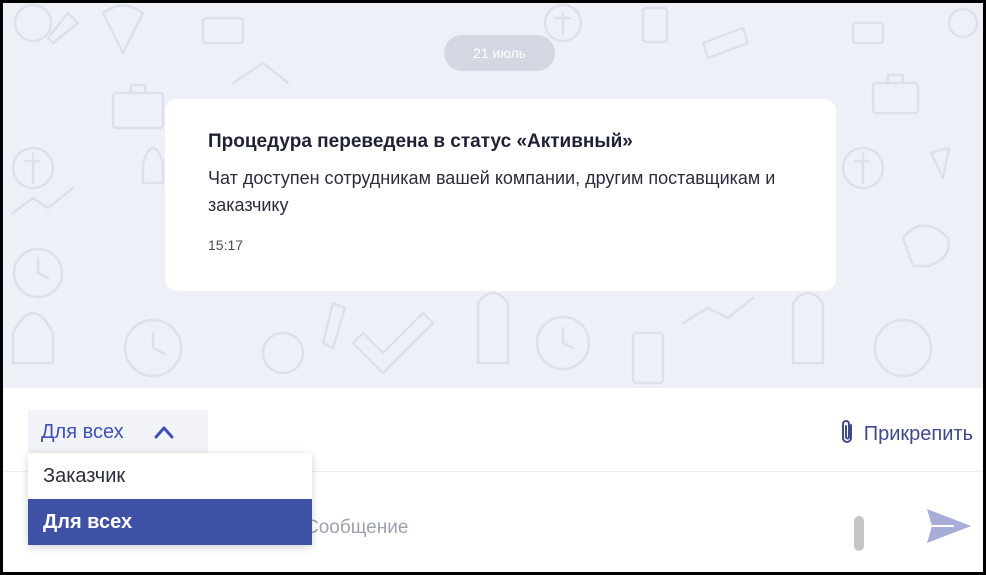 Image resolution: width=986 pixels, height=575 pixels. What do you see at coordinates (565, 528) in the screenshot?
I see `message-input` at bounding box center [565, 528].